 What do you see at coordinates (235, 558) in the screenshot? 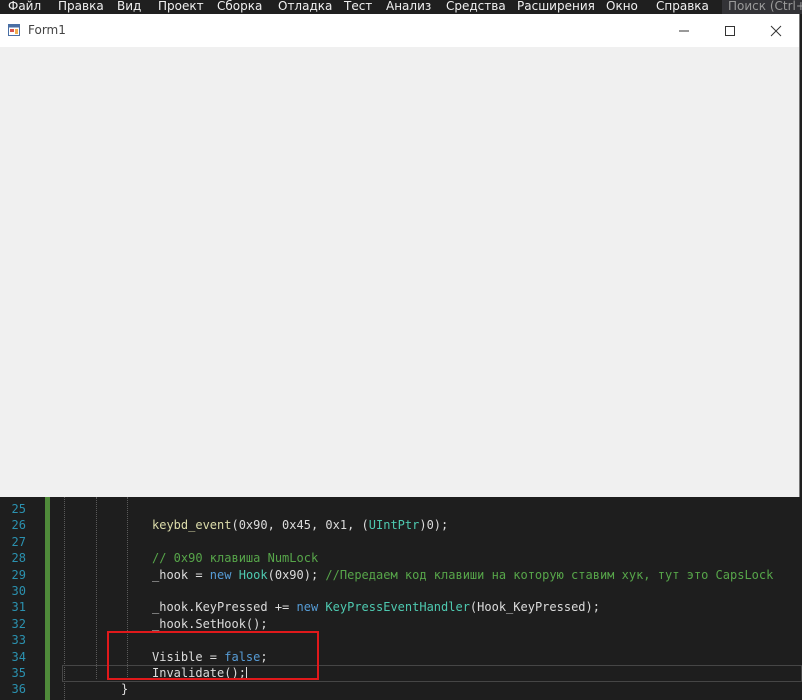
I see `code-line-28: // 0x90 клавиша NumLock` at bounding box center [235, 558].